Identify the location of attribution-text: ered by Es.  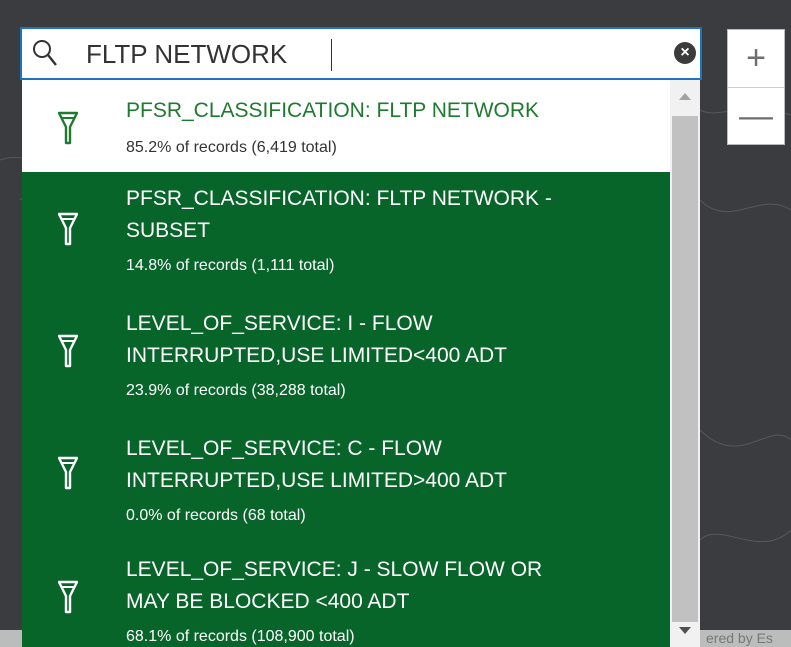
(739, 638).